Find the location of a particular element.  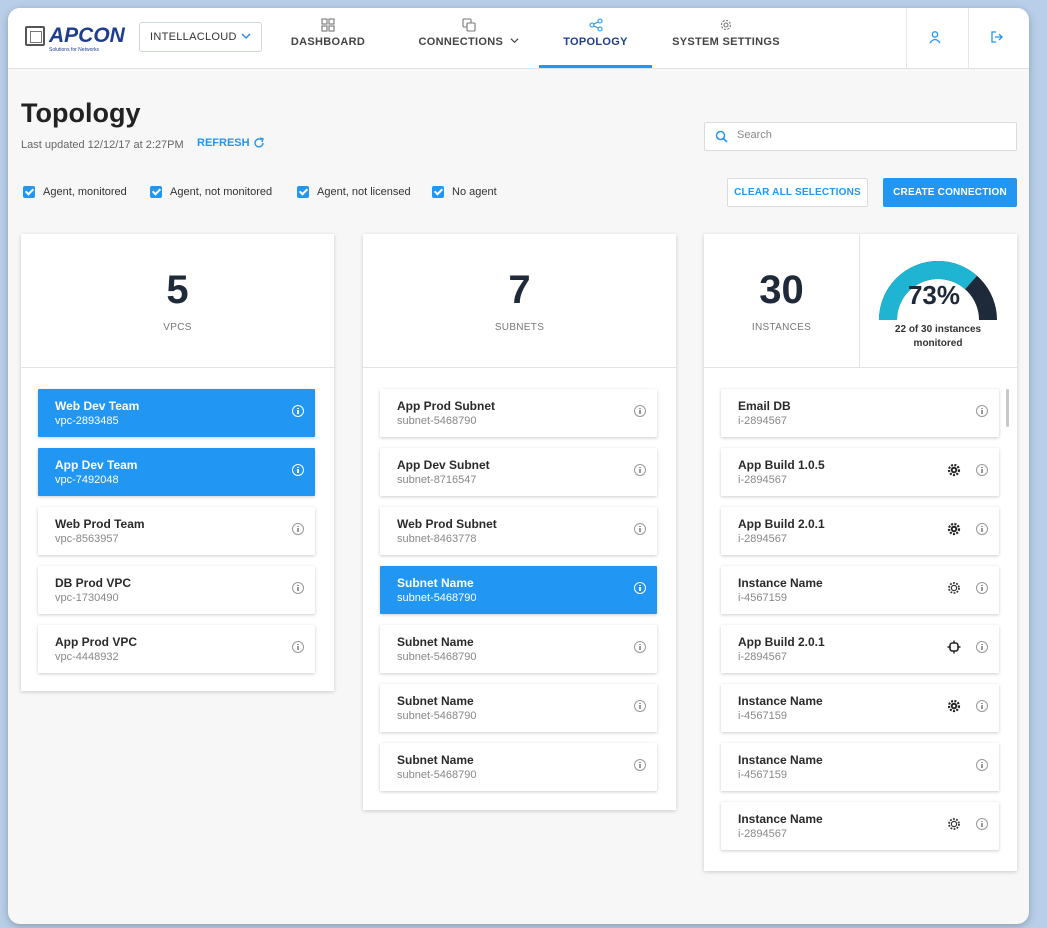

vpc-card-name: DB Prod VPC is located at coordinates (93, 583).